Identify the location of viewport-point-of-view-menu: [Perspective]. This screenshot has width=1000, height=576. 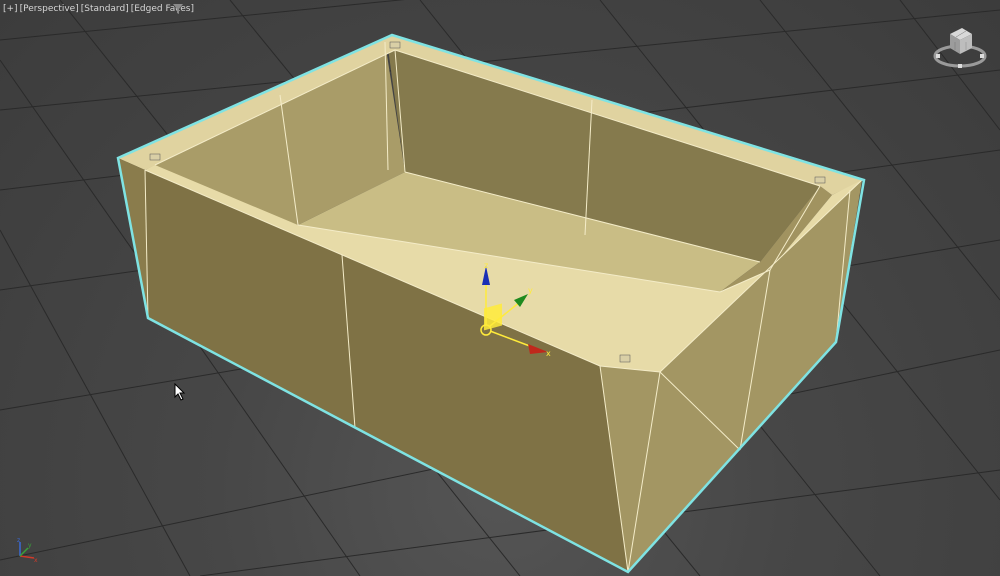
(49, 9).